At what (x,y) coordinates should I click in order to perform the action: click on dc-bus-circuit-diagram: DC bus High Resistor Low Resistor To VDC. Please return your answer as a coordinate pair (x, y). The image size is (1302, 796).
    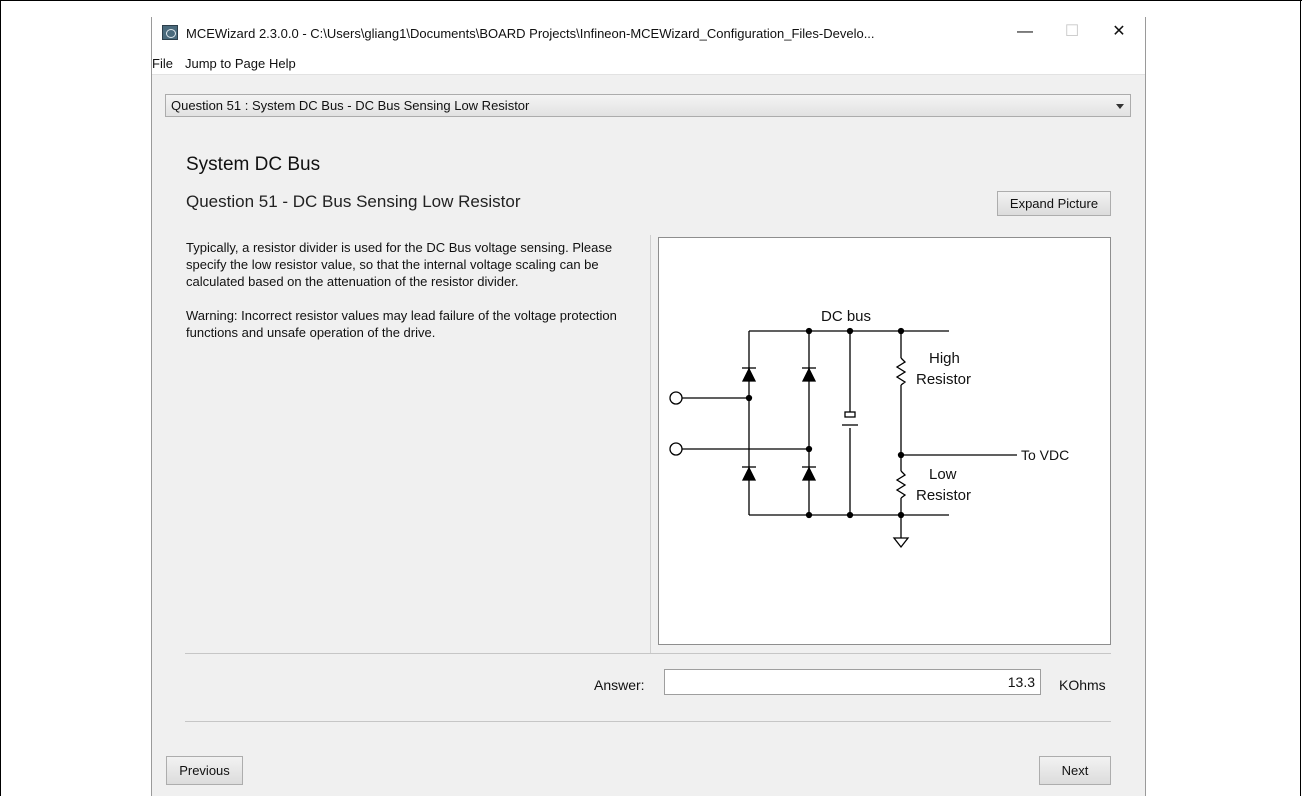
    Looking at the image, I should click on (869, 428).